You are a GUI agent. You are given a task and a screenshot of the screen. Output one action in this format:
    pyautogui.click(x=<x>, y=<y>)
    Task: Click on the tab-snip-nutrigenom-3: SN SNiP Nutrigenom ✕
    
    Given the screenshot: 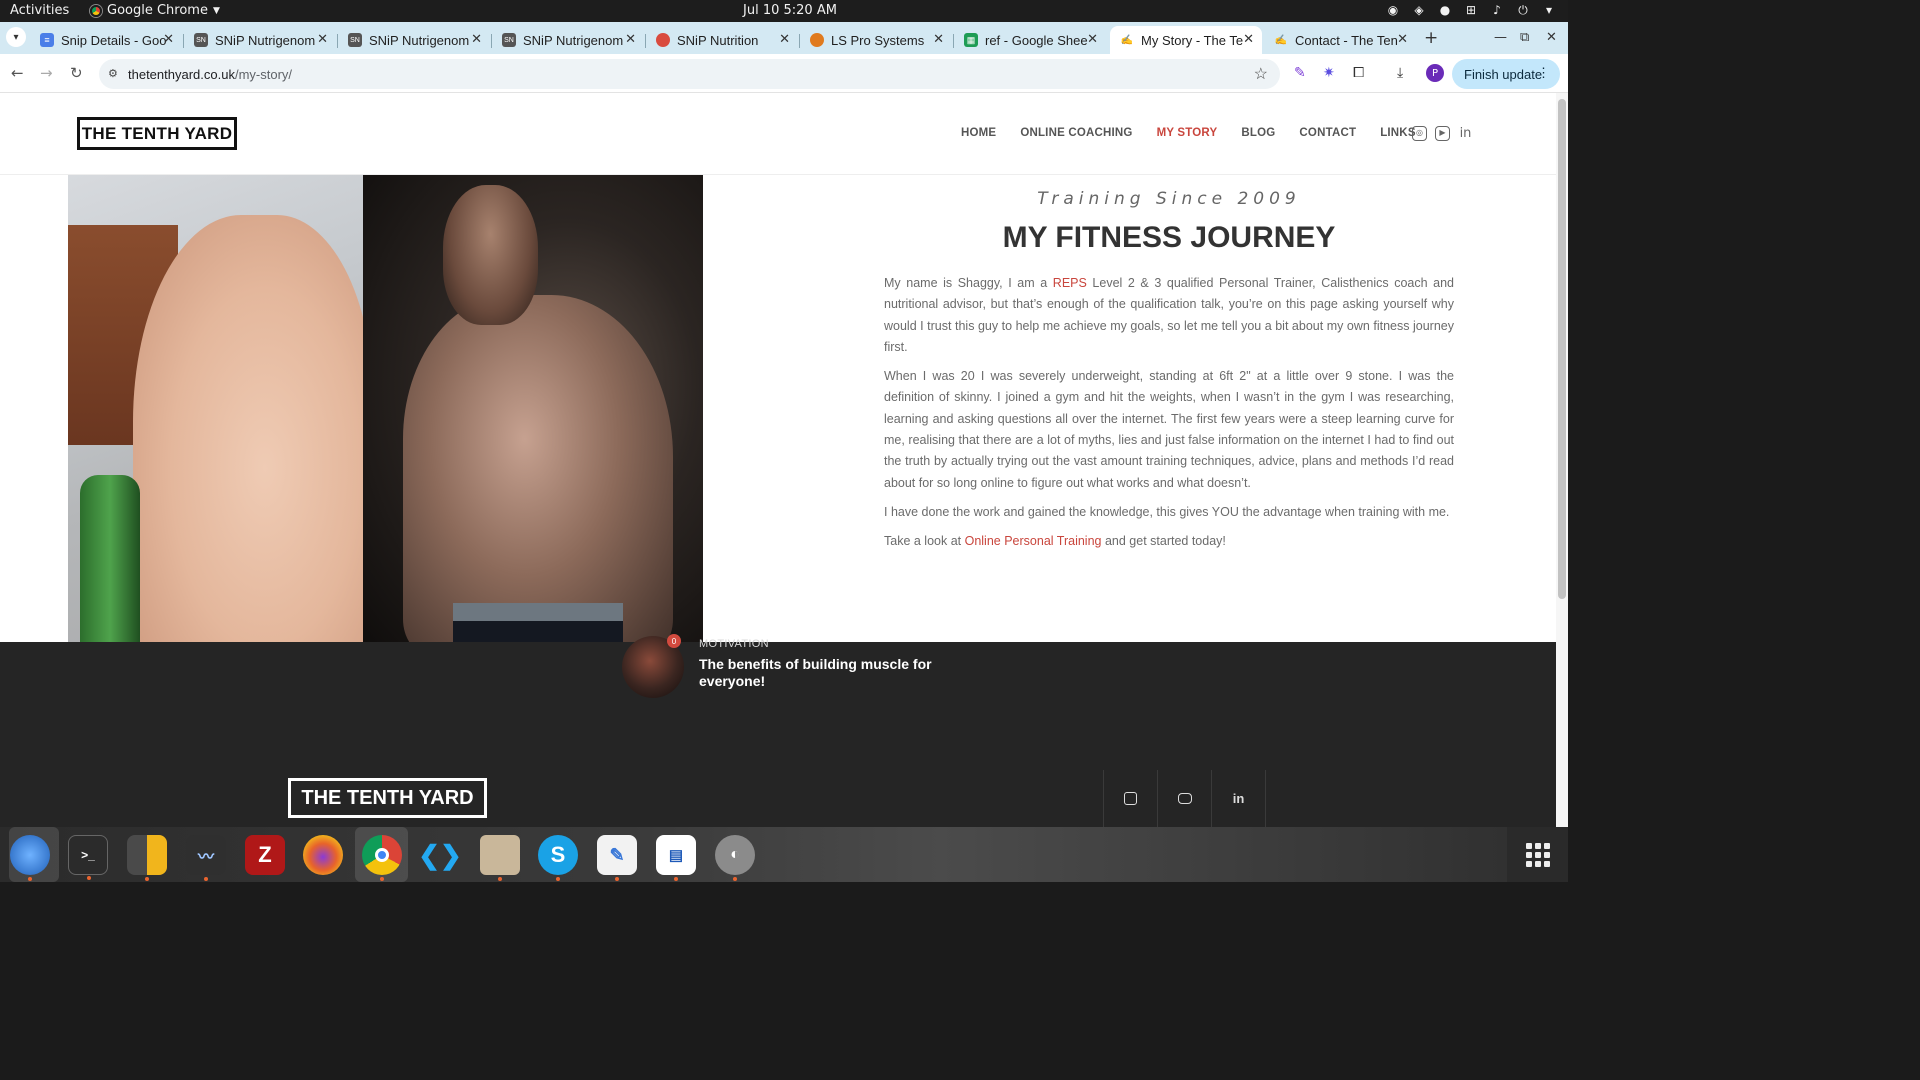 What is the action you would take?
    pyautogui.click(x=568, y=40)
    